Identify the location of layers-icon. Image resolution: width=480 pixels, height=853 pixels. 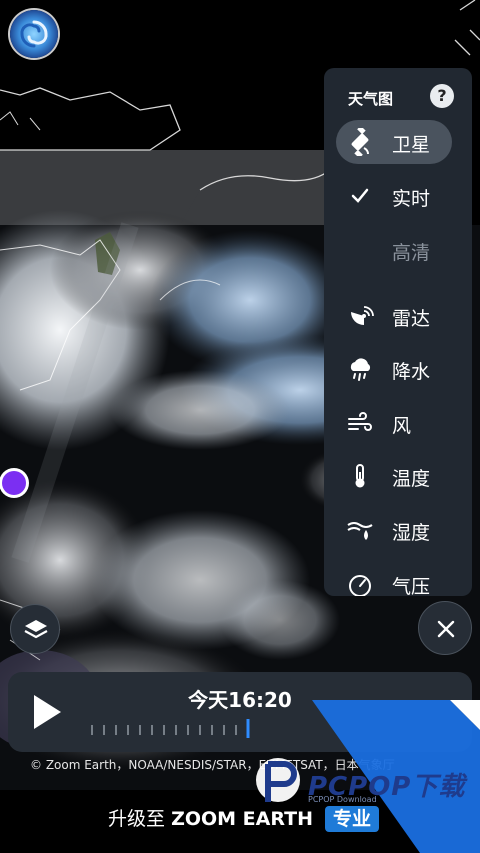
(36, 629).